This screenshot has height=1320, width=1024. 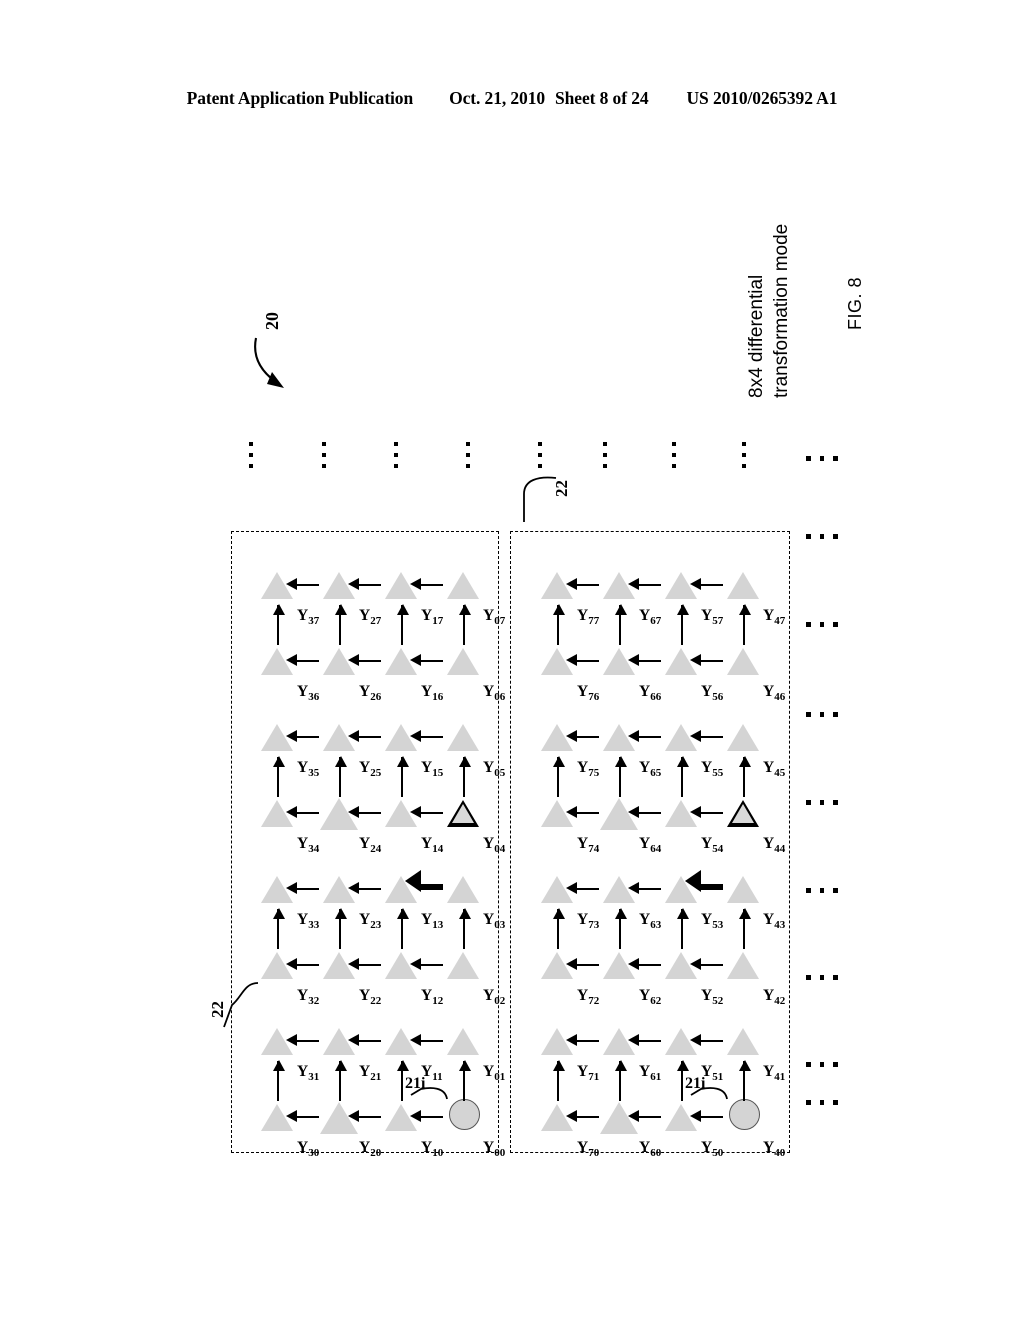 I want to click on arrow-vertical-y06, so click(x=432, y=661).